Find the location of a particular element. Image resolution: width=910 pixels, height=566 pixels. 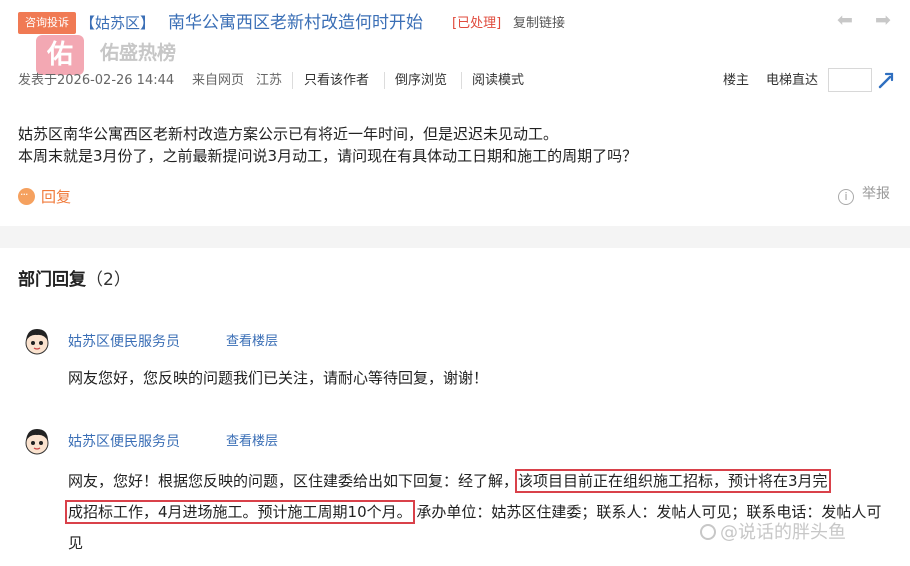

category-tag: 咨询投诉 is located at coordinates (47, 23).